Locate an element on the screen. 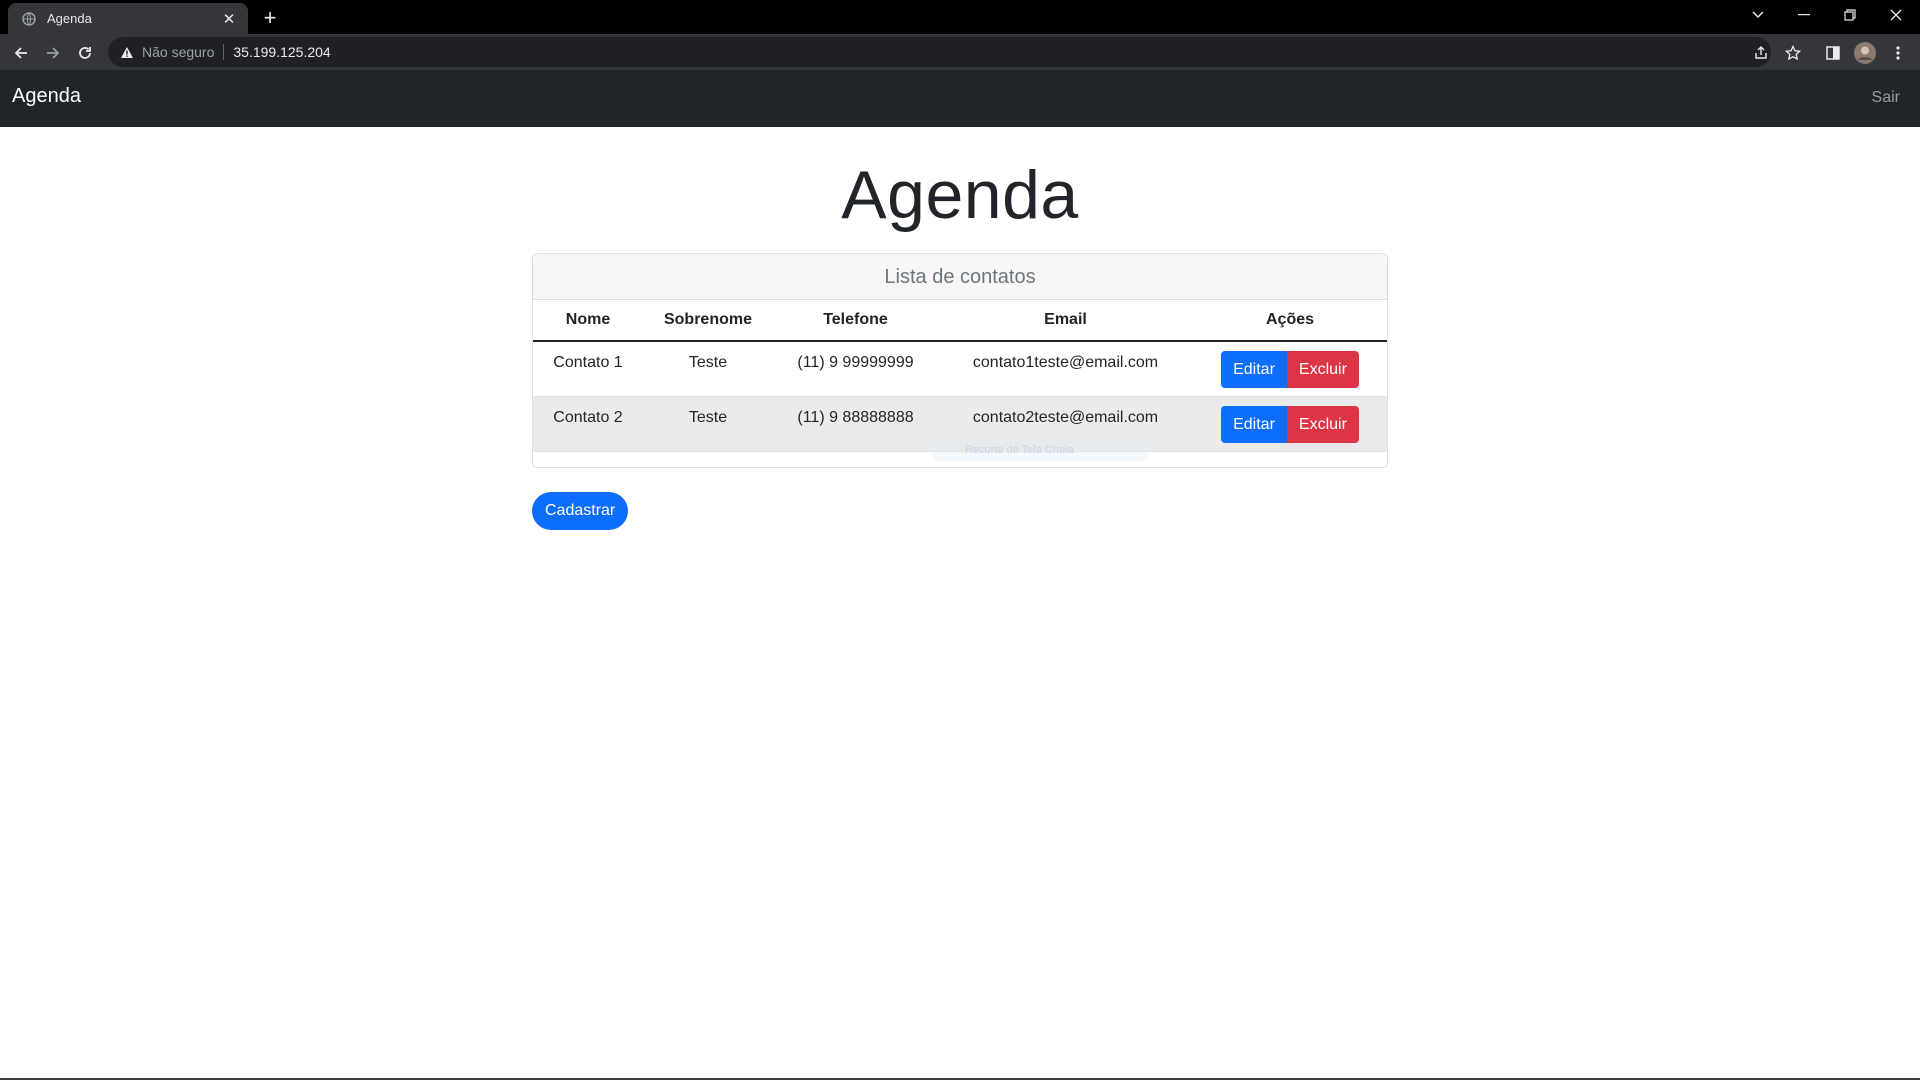 The height and width of the screenshot is (1080, 1920). page-title: Agenda is located at coordinates (960, 195).